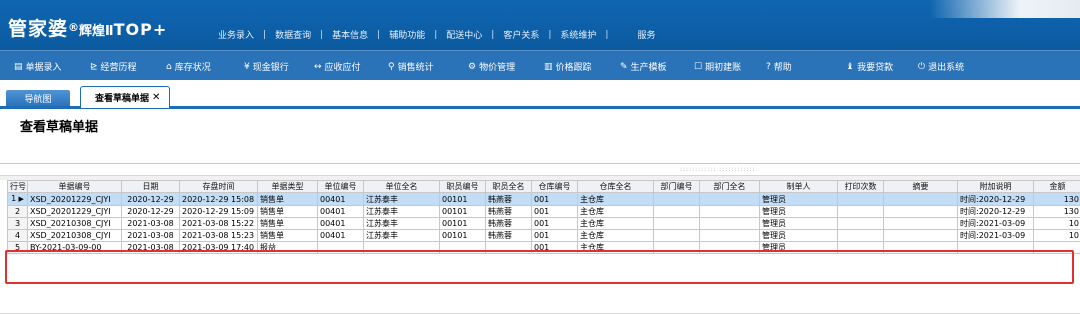 Image resolution: width=1080 pixels, height=314 pixels. Describe the element at coordinates (615, 186) in the screenshot. I see `column-header: 仓库全名` at that location.